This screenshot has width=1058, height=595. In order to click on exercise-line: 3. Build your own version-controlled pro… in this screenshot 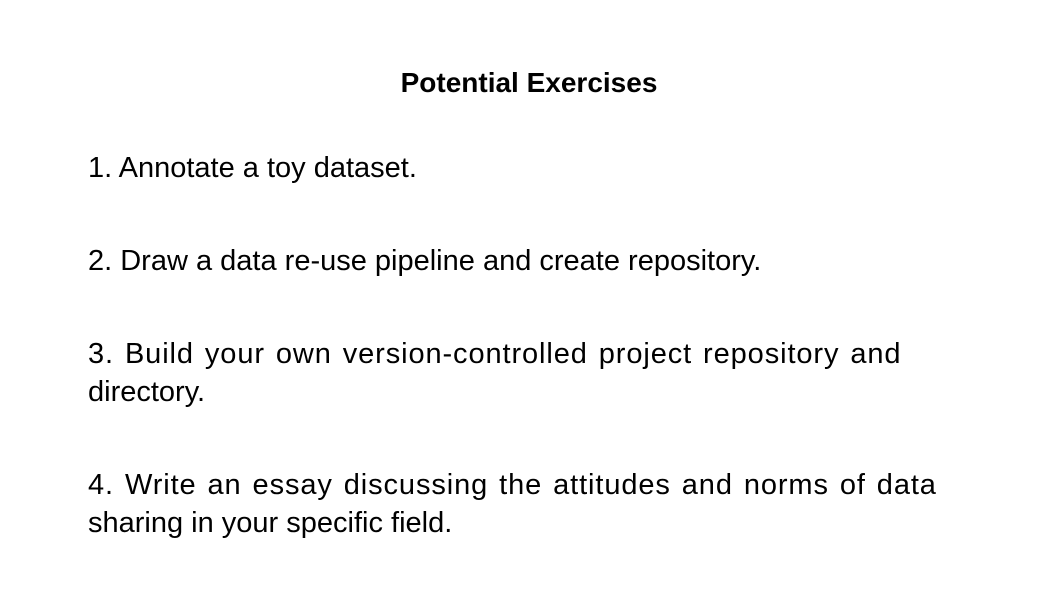, I will do `click(495, 354)`.